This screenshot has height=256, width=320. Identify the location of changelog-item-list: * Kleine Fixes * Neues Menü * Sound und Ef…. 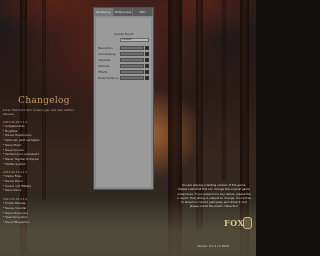
(44, 183).